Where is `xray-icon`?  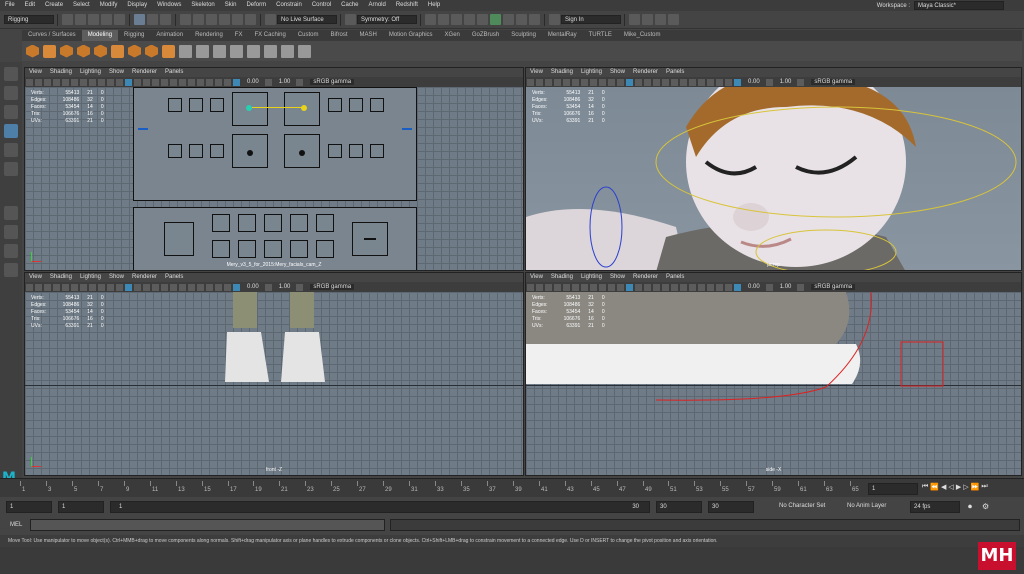
xray-icon is located at coordinates (209, 287).